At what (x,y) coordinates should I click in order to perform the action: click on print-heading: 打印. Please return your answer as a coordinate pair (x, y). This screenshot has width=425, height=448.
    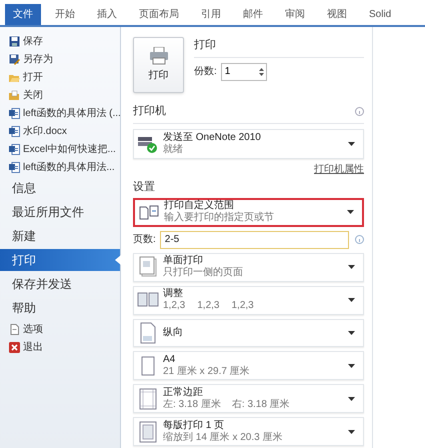
    Looking at the image, I should click on (279, 47).